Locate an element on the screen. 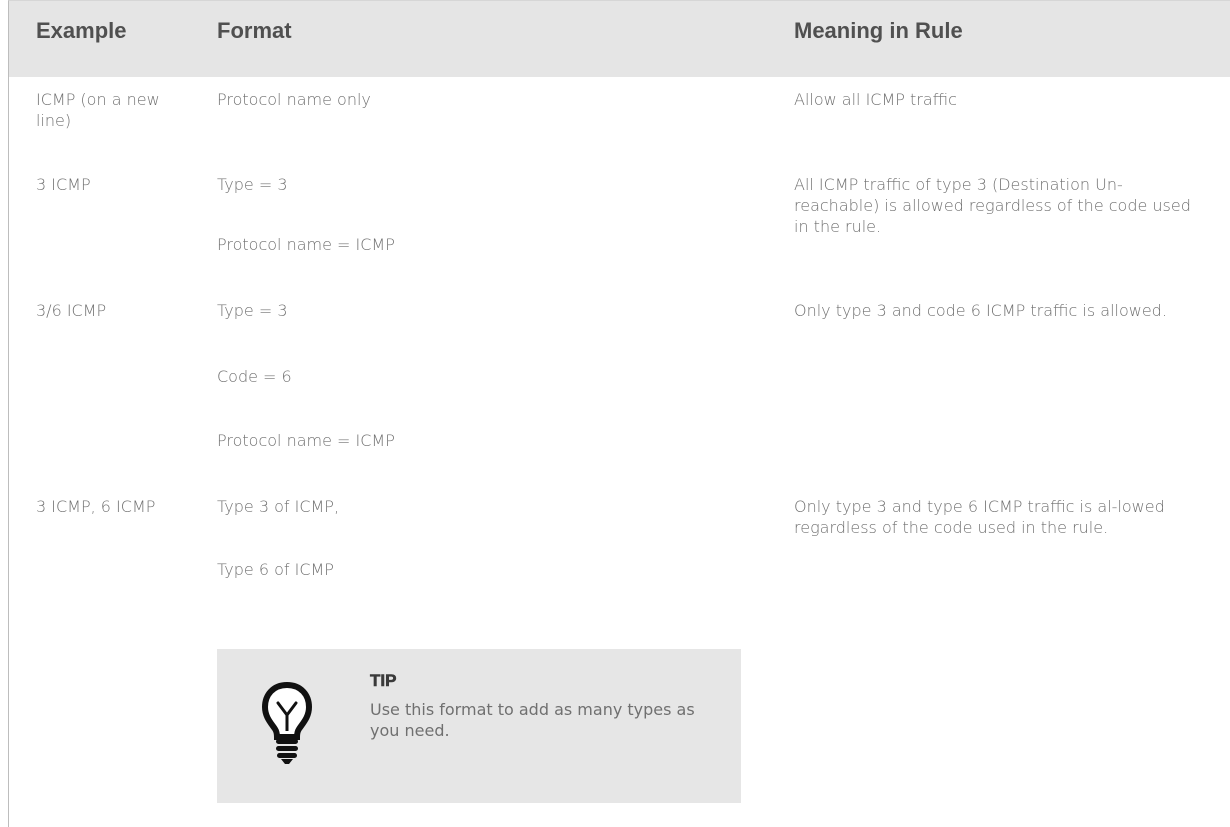  row-3-format-1: Type = 3 is located at coordinates (252, 310).